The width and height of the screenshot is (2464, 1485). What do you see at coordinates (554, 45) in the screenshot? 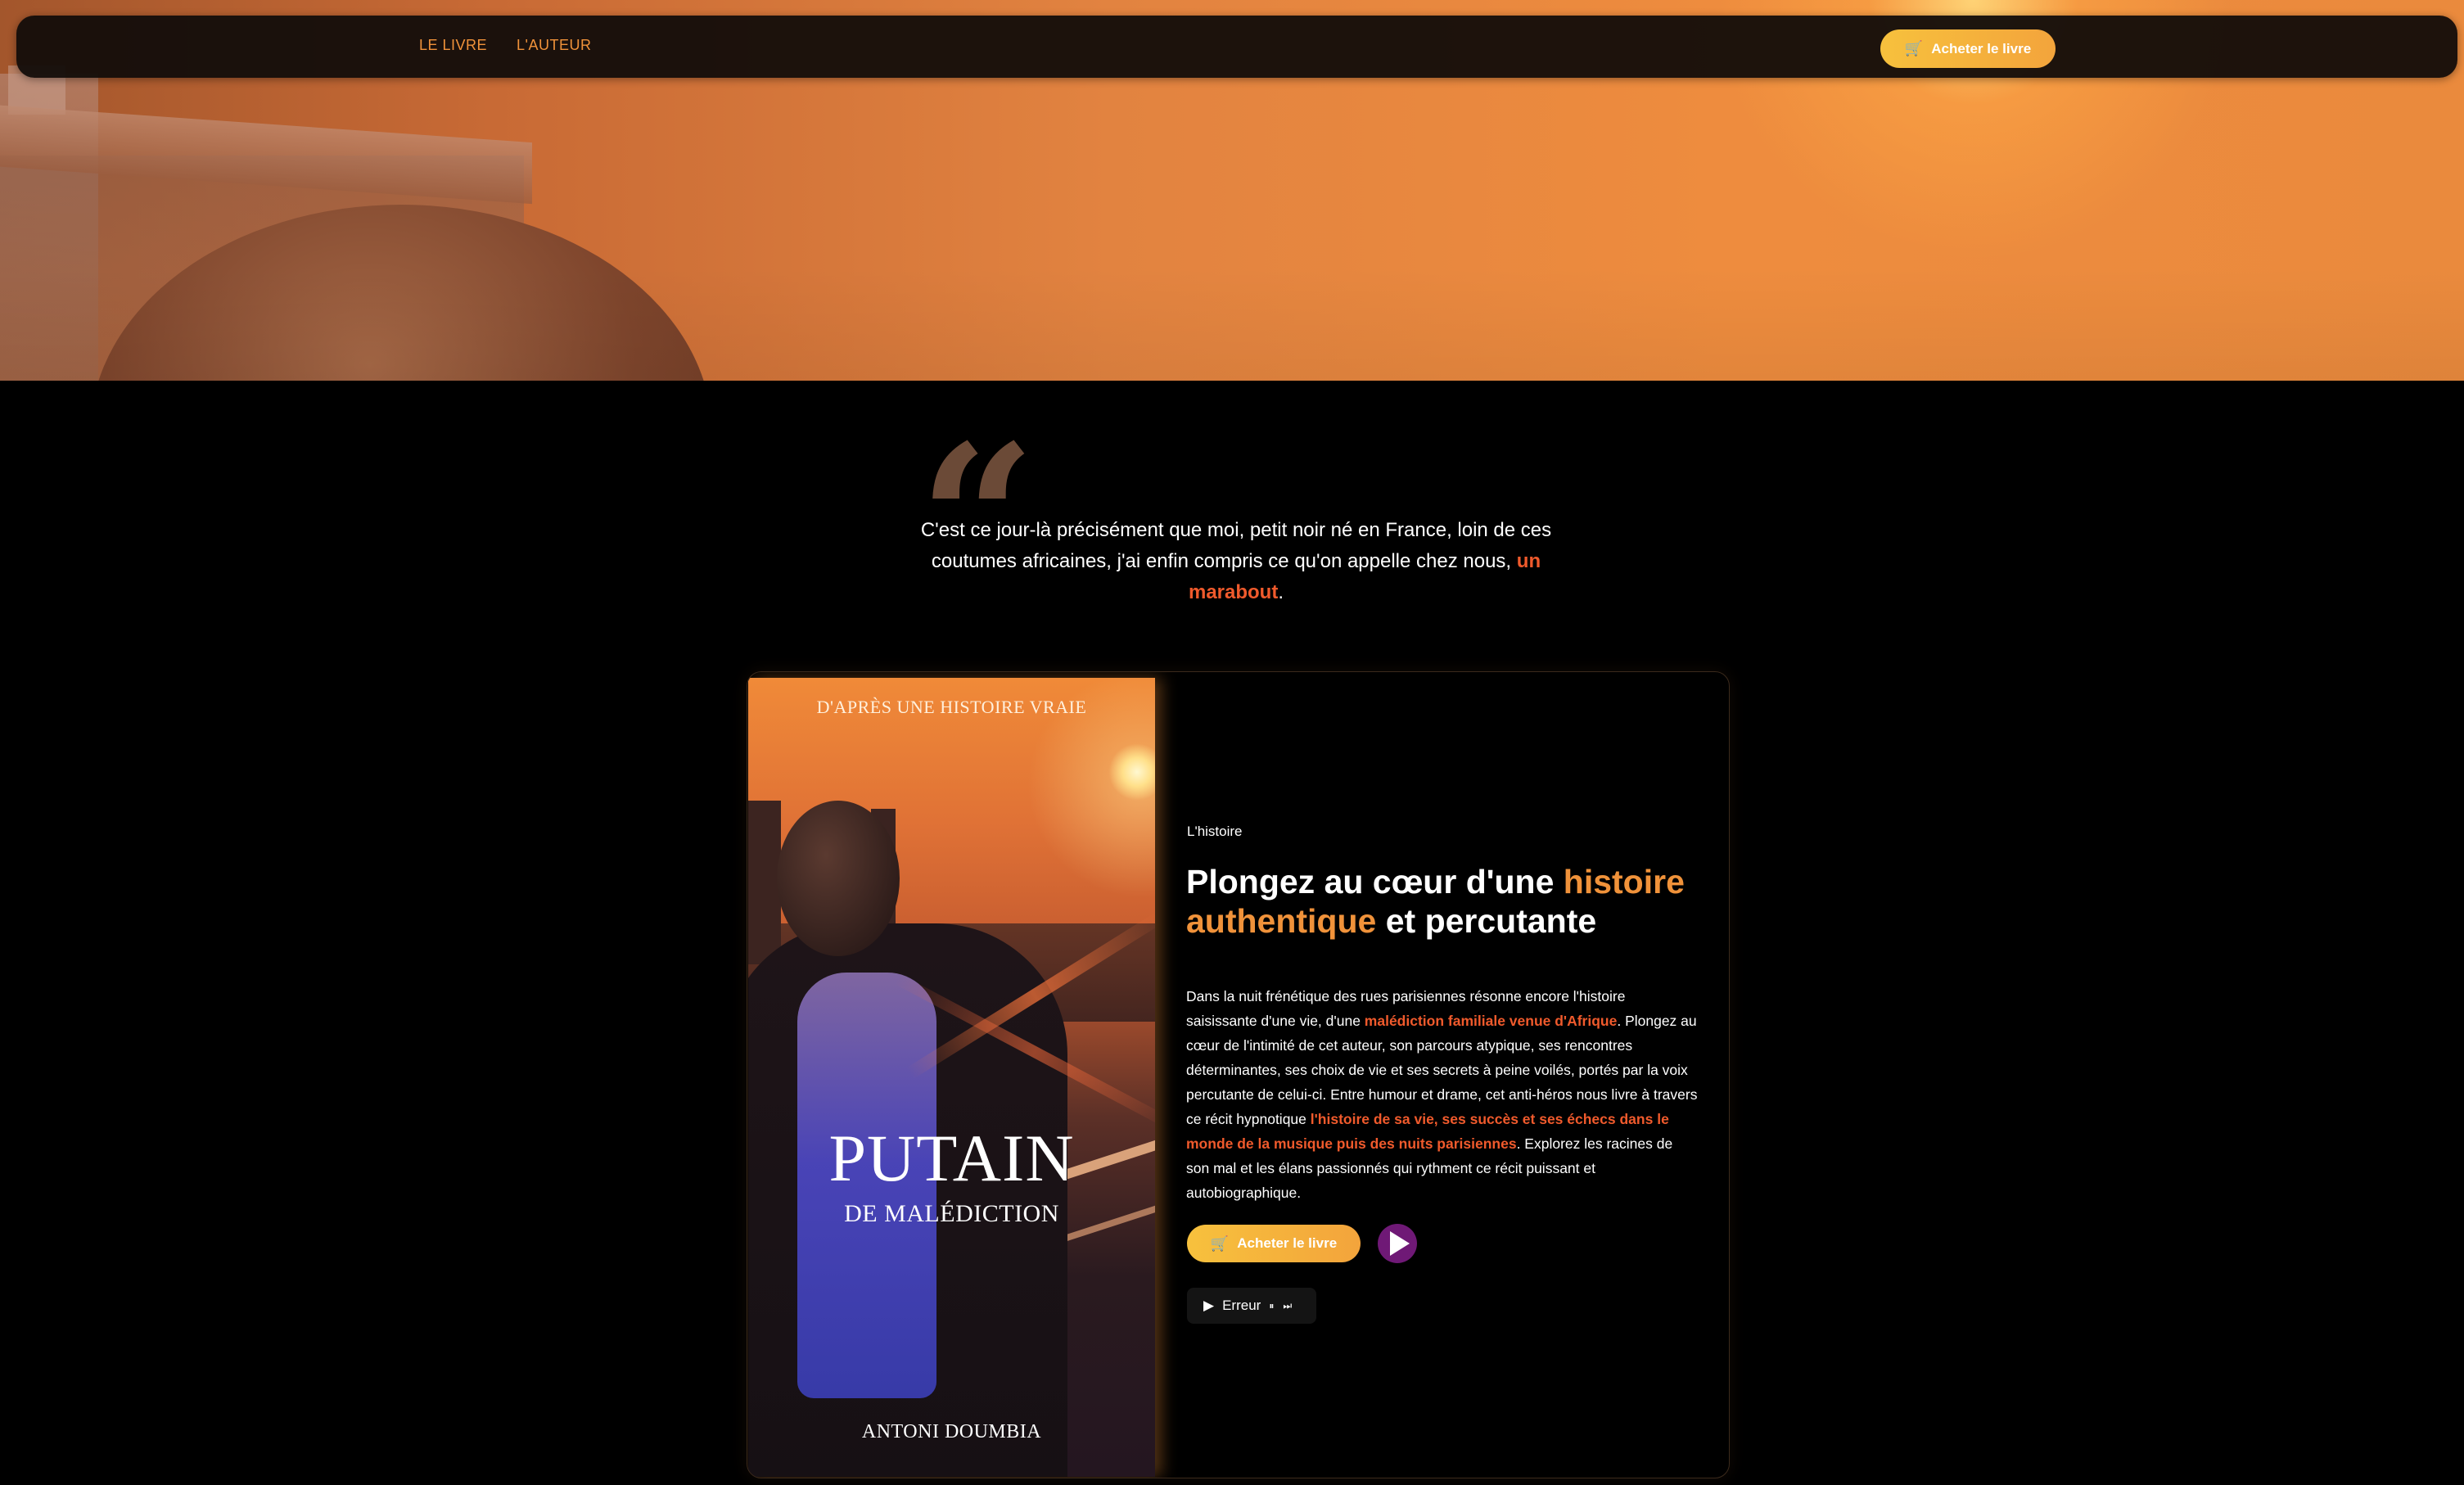
I see `nav-link-l-auteur: L'AUTEUR` at bounding box center [554, 45].